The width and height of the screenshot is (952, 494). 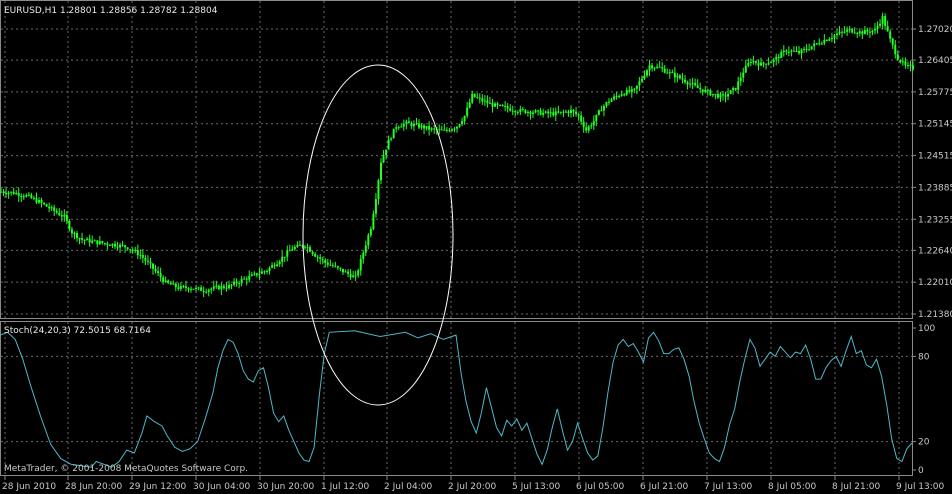 I want to click on price-tick-label: 1.24515, so click(x=935, y=157).